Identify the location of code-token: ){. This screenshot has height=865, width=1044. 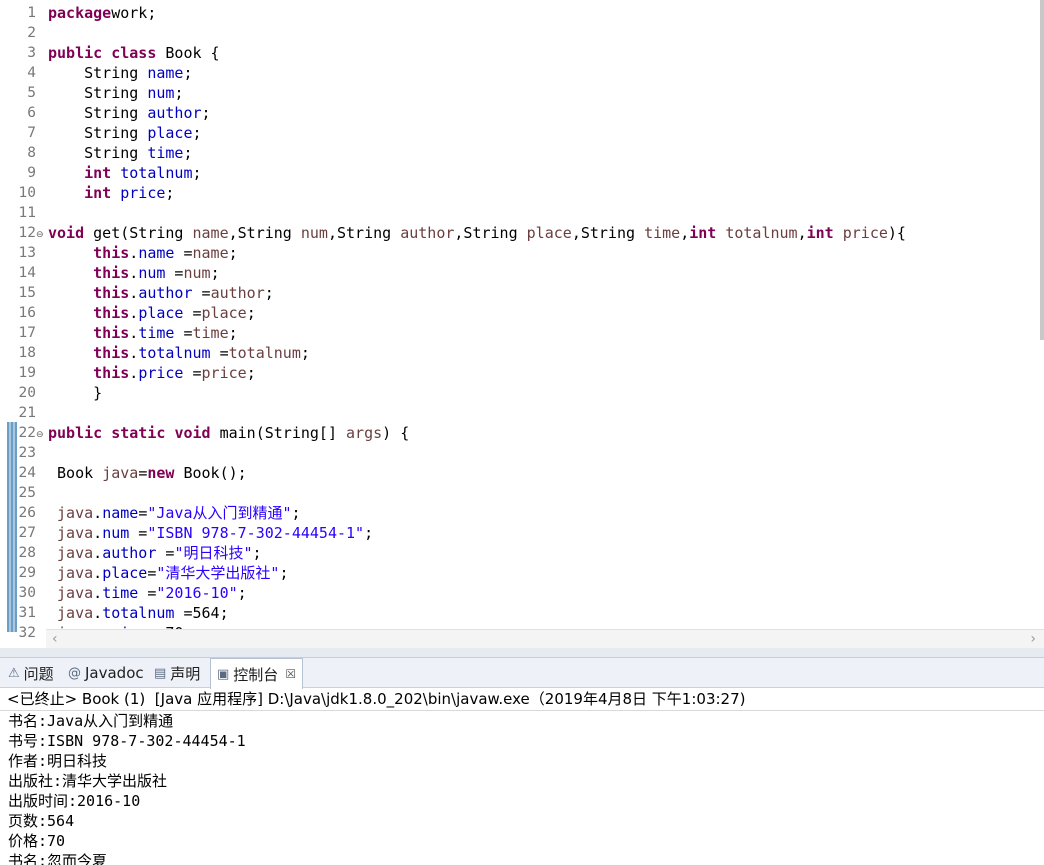
(896, 233).